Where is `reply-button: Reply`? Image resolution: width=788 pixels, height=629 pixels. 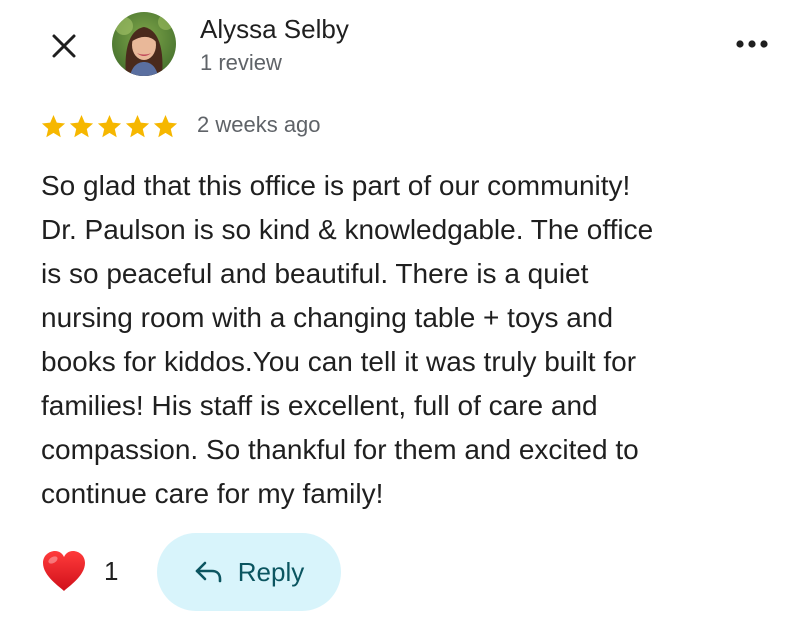 reply-button: Reply is located at coordinates (249, 572).